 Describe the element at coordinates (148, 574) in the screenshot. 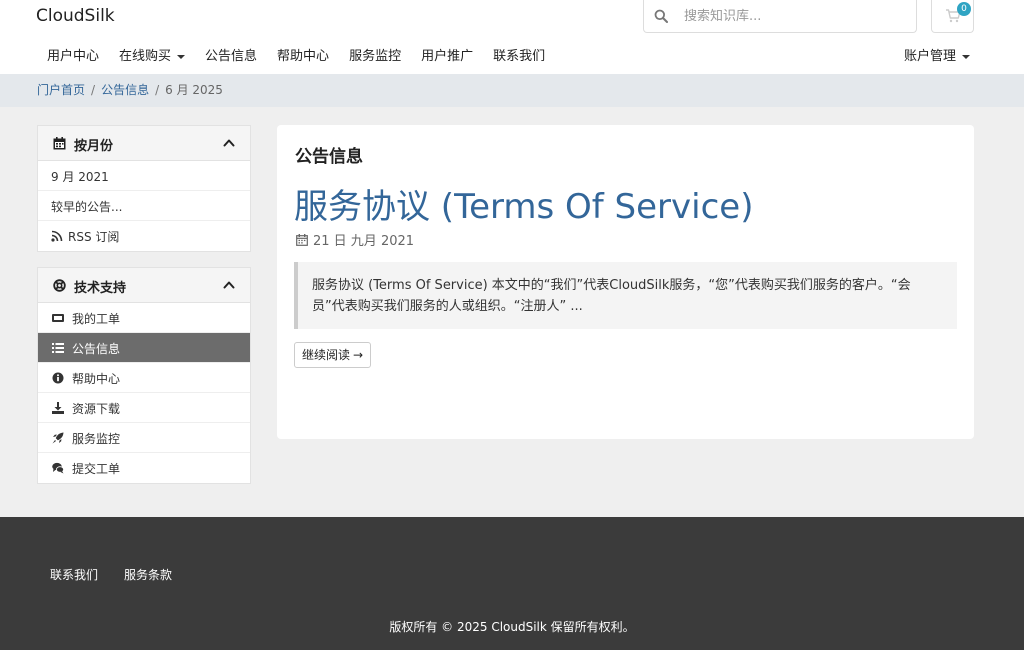

I see `footer-link-terms: 服务条款` at that location.